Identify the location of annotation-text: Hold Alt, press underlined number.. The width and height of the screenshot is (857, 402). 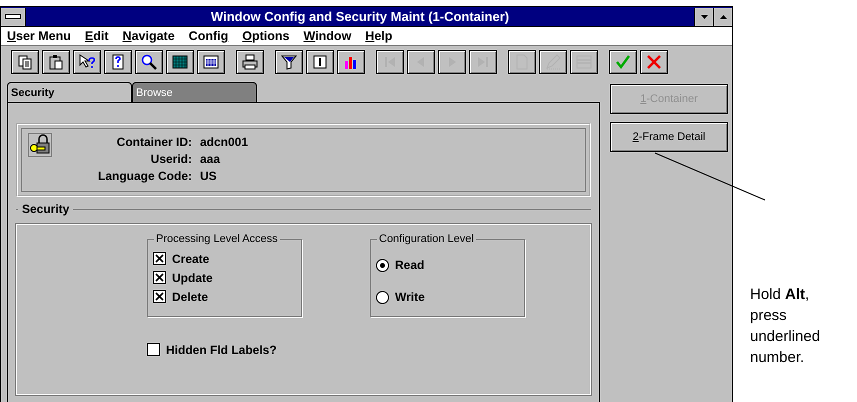
(786, 326).